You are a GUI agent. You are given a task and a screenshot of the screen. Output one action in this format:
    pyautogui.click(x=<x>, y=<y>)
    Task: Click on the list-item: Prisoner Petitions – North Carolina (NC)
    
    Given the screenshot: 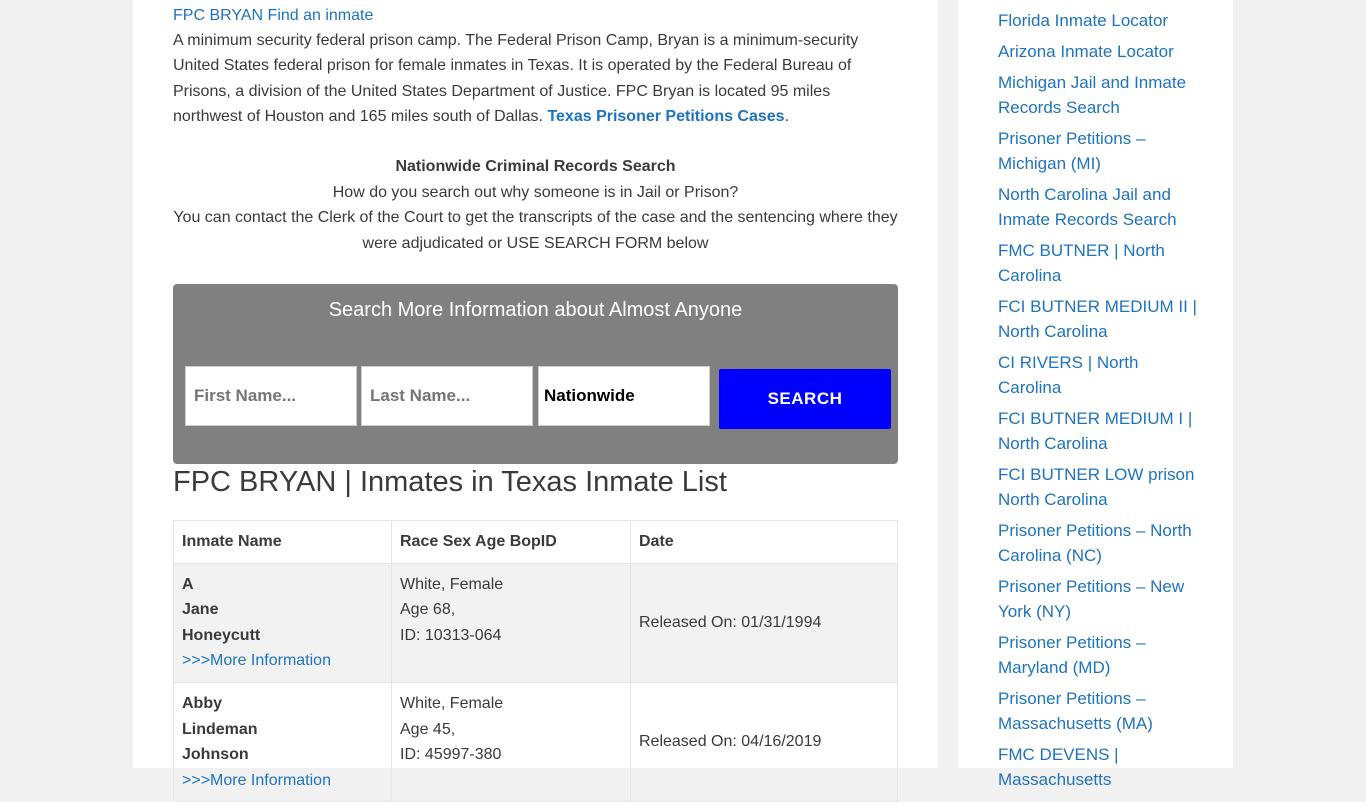 What is the action you would take?
    pyautogui.click(x=1098, y=543)
    